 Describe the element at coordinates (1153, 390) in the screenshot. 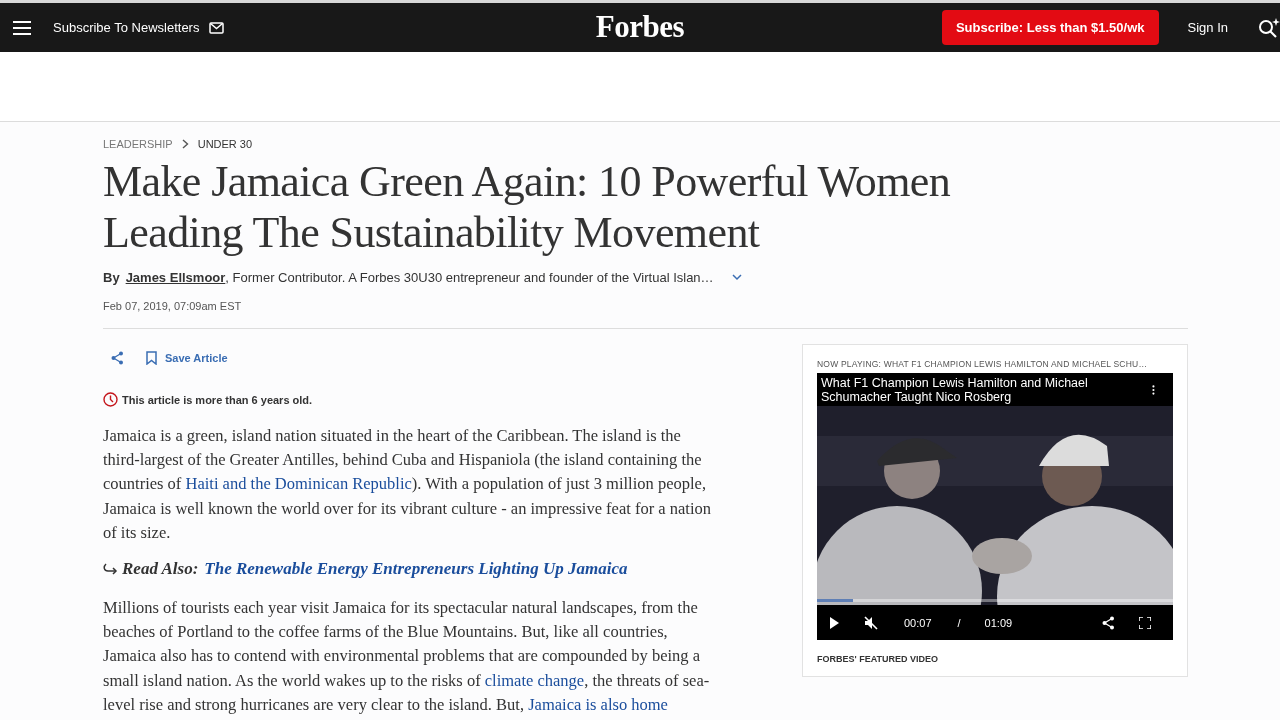

I see `more-options-icon` at that location.